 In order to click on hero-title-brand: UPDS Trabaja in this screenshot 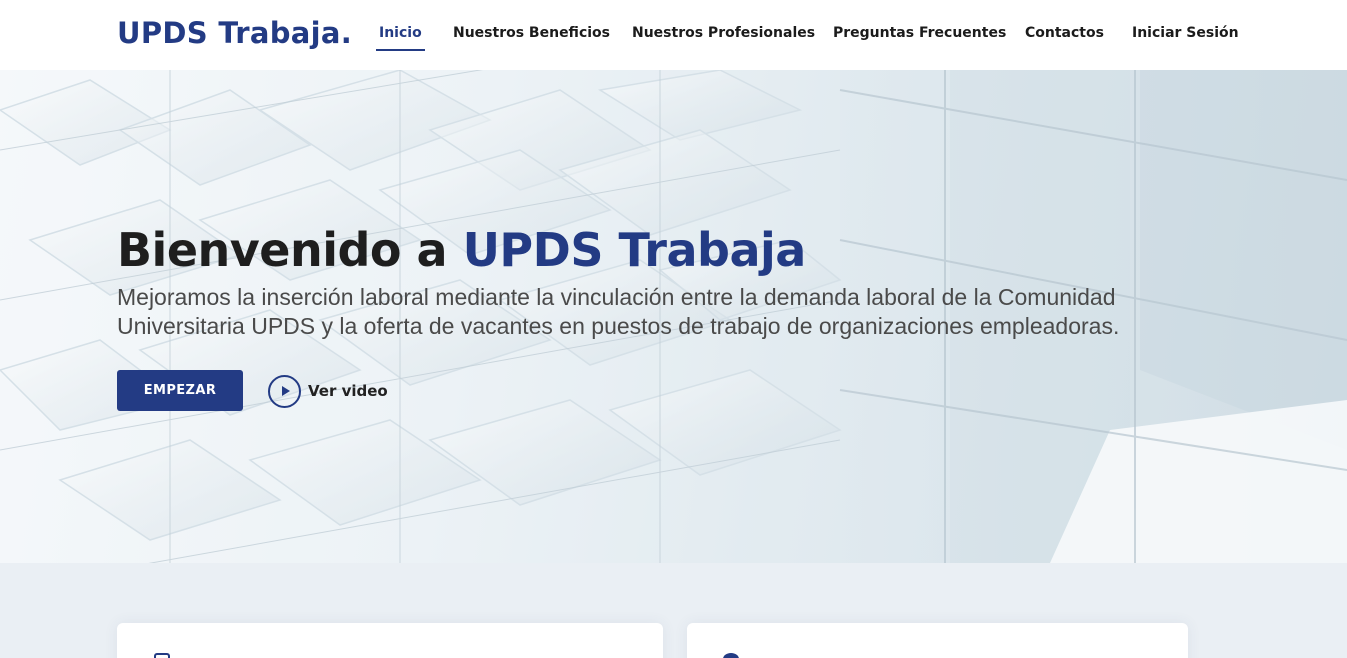, I will do `click(634, 250)`.